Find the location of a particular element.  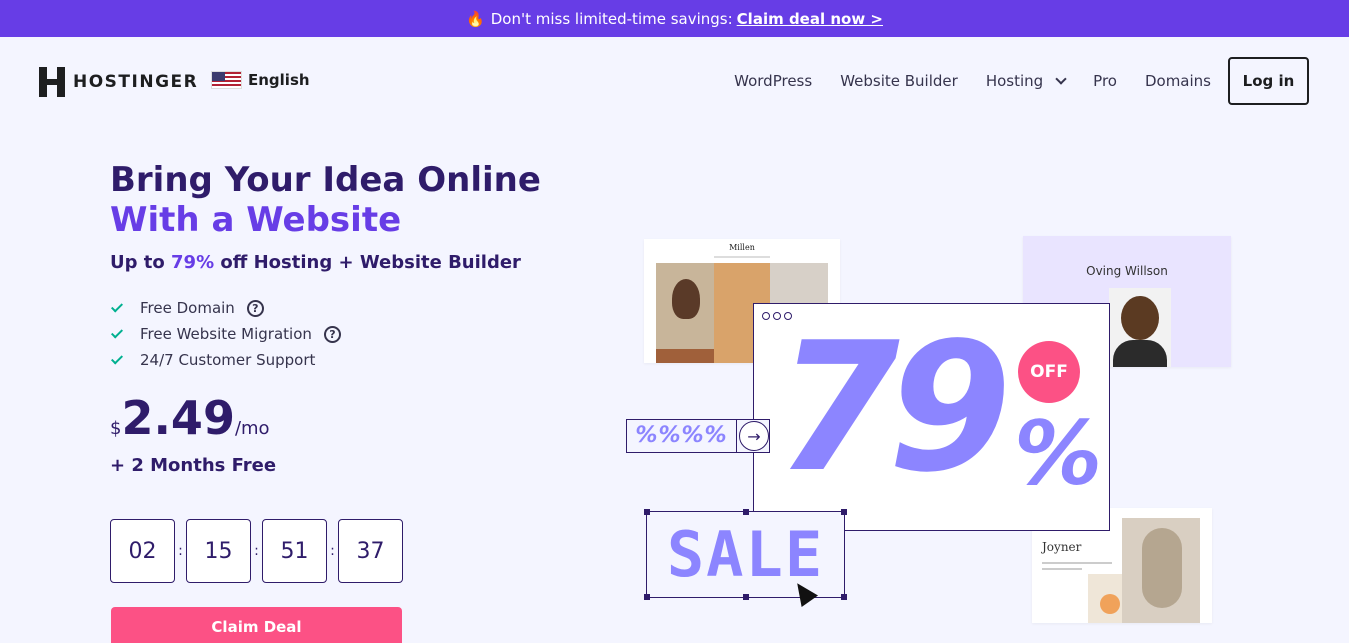

sale-box: SALE is located at coordinates (745, 554).